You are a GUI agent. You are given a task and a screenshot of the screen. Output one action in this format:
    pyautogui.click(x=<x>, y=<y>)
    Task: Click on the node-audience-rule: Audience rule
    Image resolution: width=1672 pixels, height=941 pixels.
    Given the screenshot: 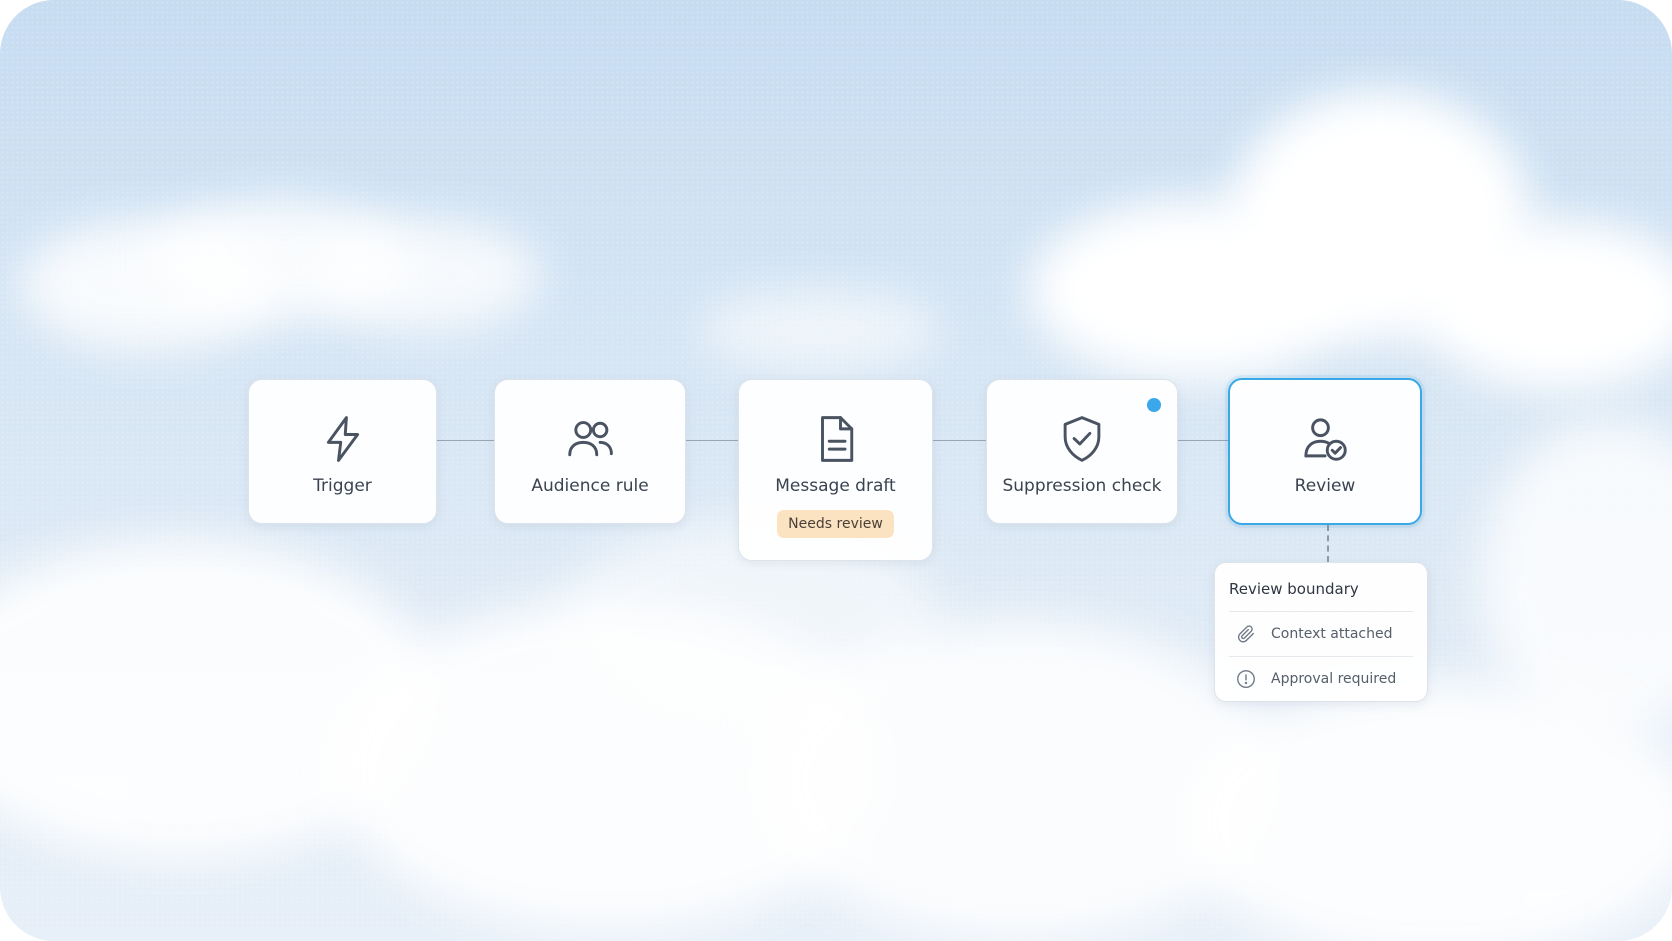 What is the action you would take?
    pyautogui.click(x=590, y=451)
    